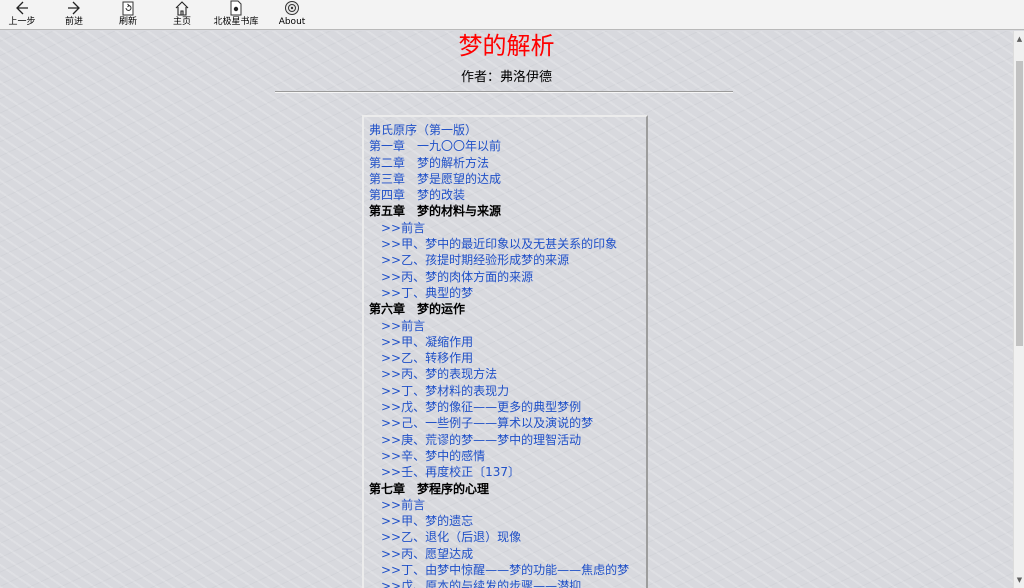  What do you see at coordinates (507, 423) in the screenshot?
I see `toc-link: >>己、一些例子——算术以及演说的梦` at bounding box center [507, 423].